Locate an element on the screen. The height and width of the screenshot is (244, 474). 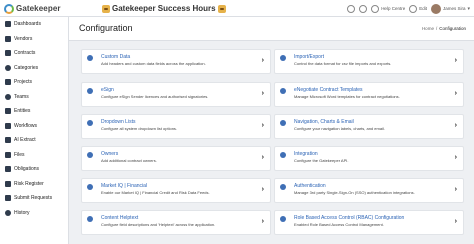
card-title: Custom Data is located at coordinates (116, 57).